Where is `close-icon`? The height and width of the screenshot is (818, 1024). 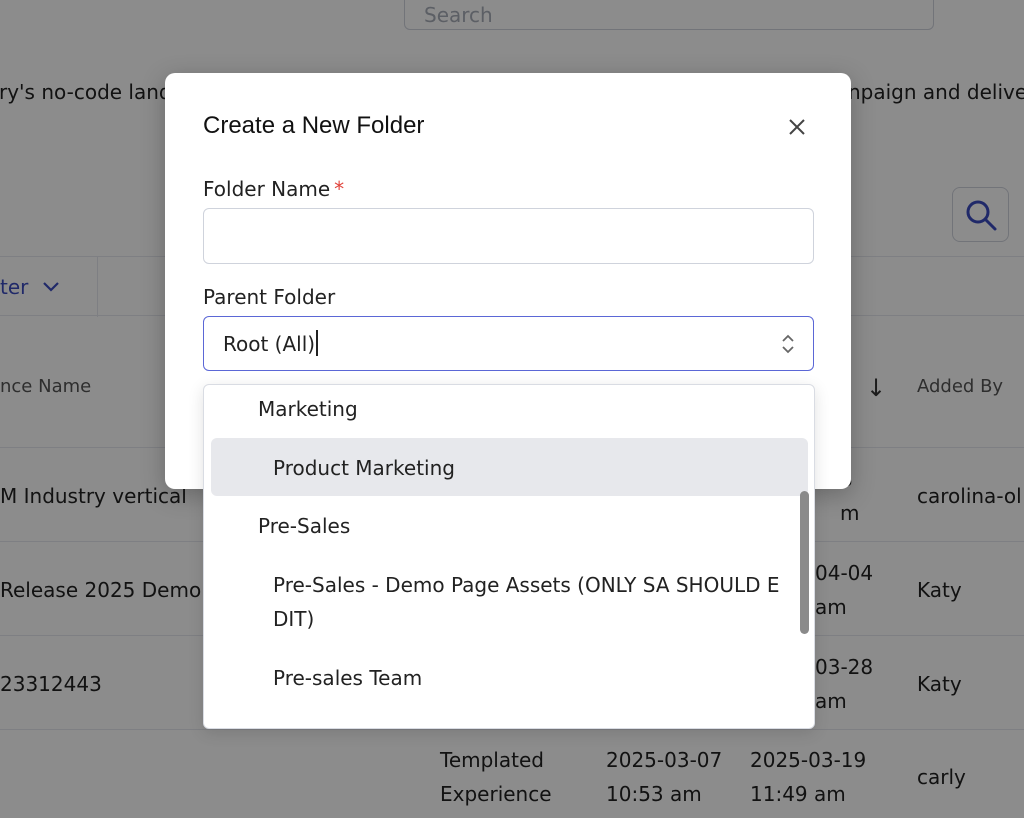 close-icon is located at coordinates (797, 127).